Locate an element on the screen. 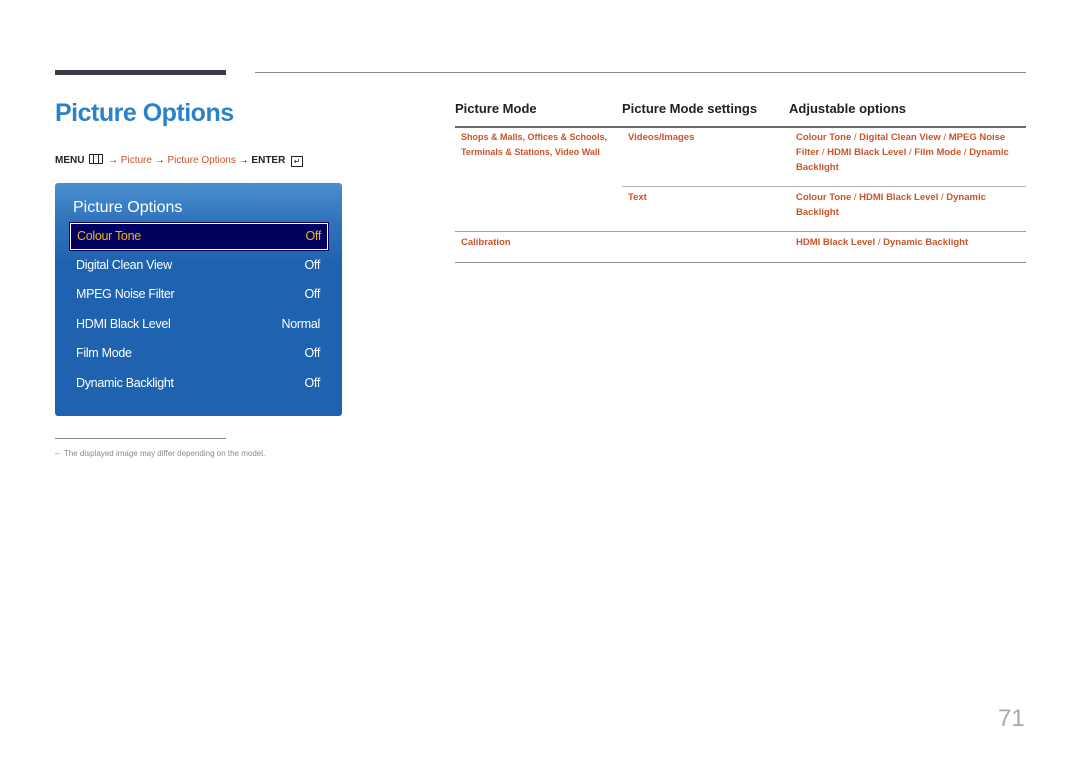 The height and width of the screenshot is (763, 1080). osd-item-colour-tone: Colour Tone Off is located at coordinates (199, 236).